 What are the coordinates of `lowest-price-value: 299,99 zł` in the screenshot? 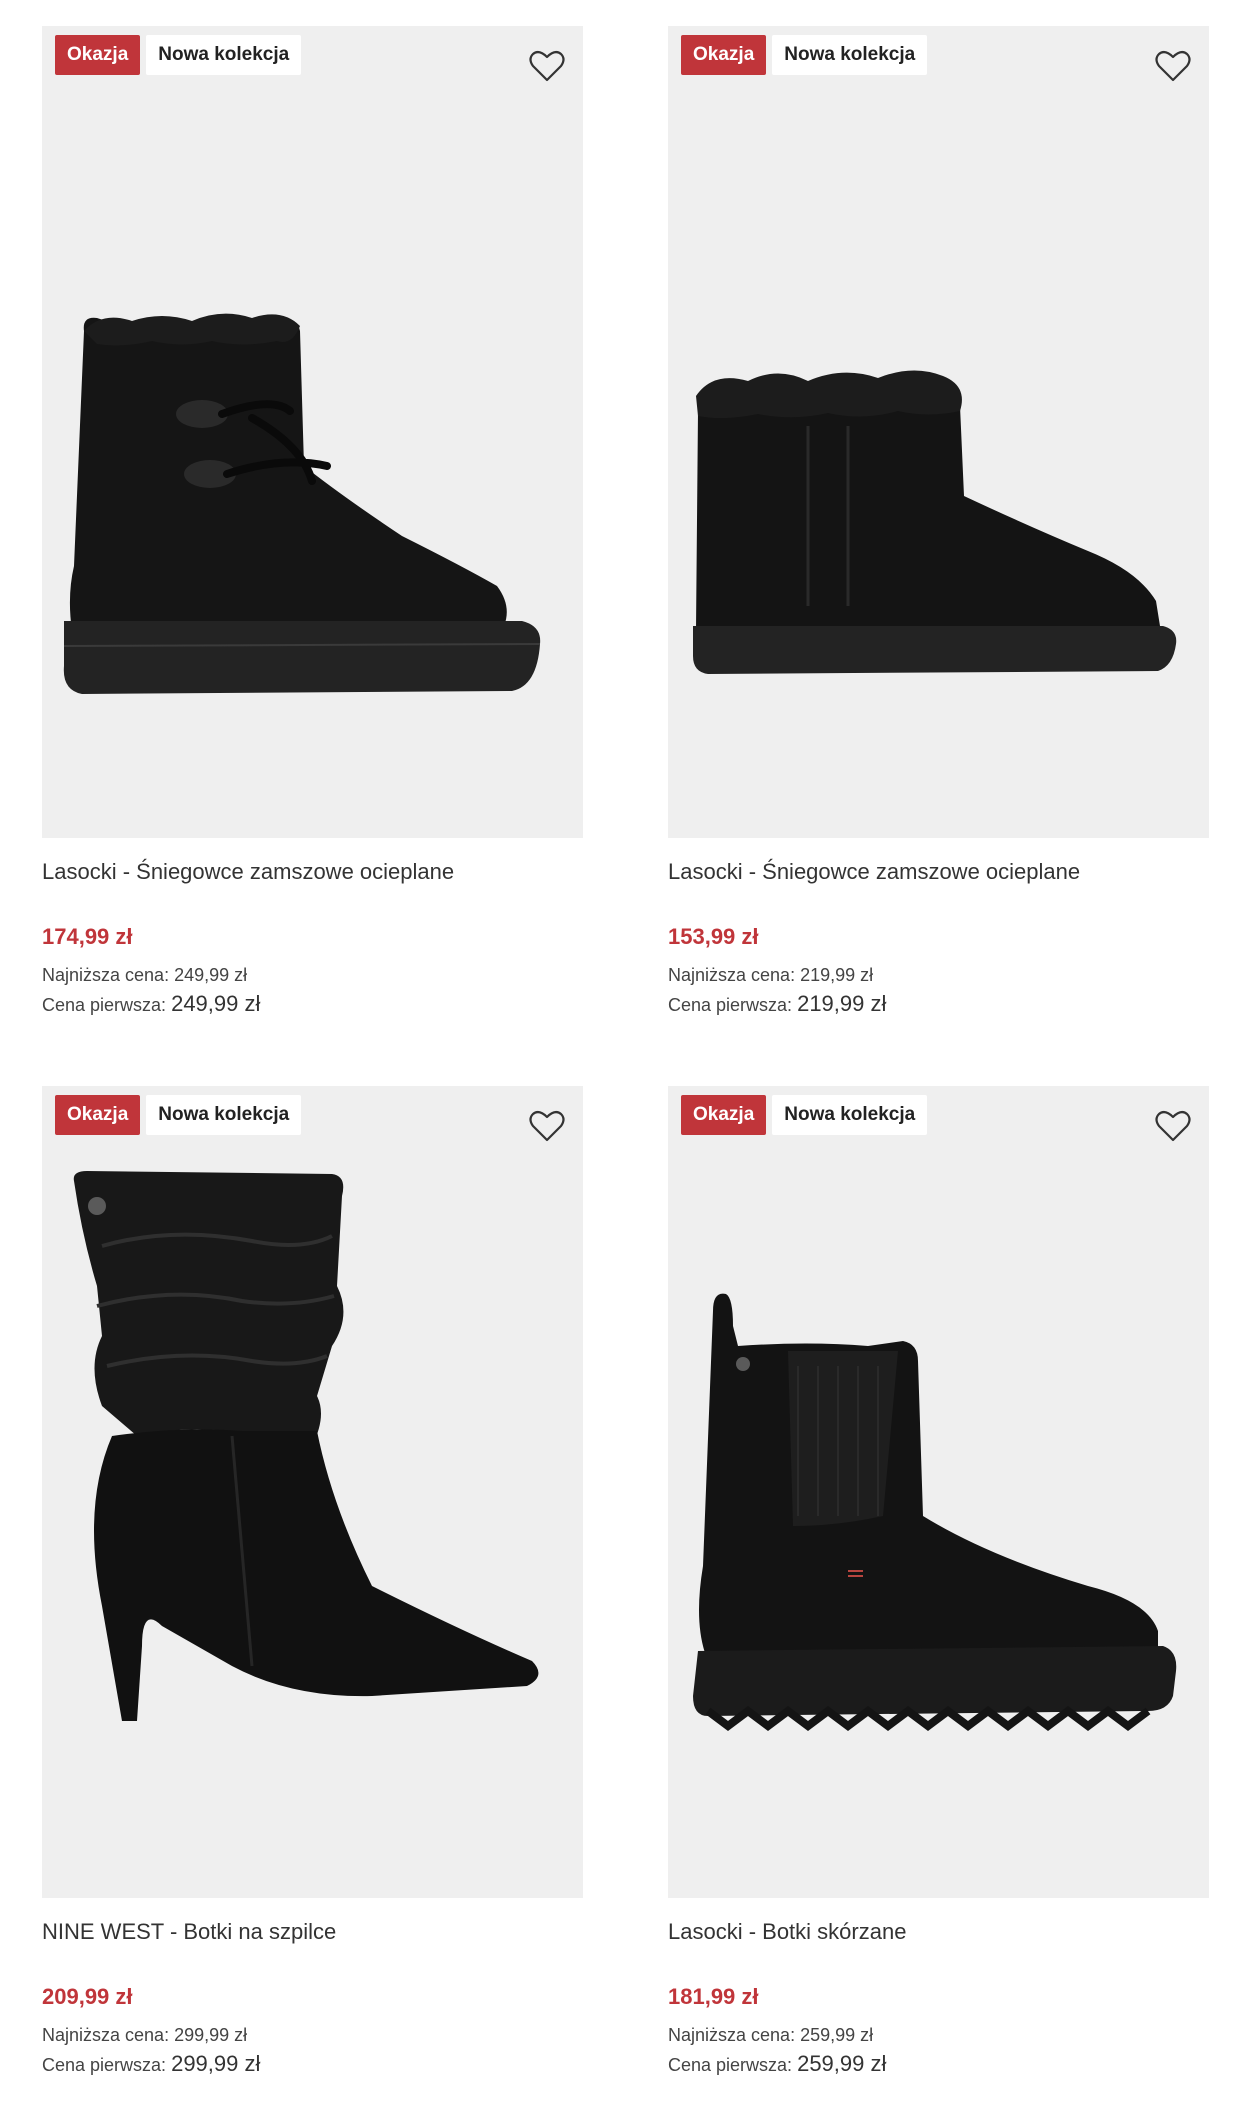 It's located at (211, 2035).